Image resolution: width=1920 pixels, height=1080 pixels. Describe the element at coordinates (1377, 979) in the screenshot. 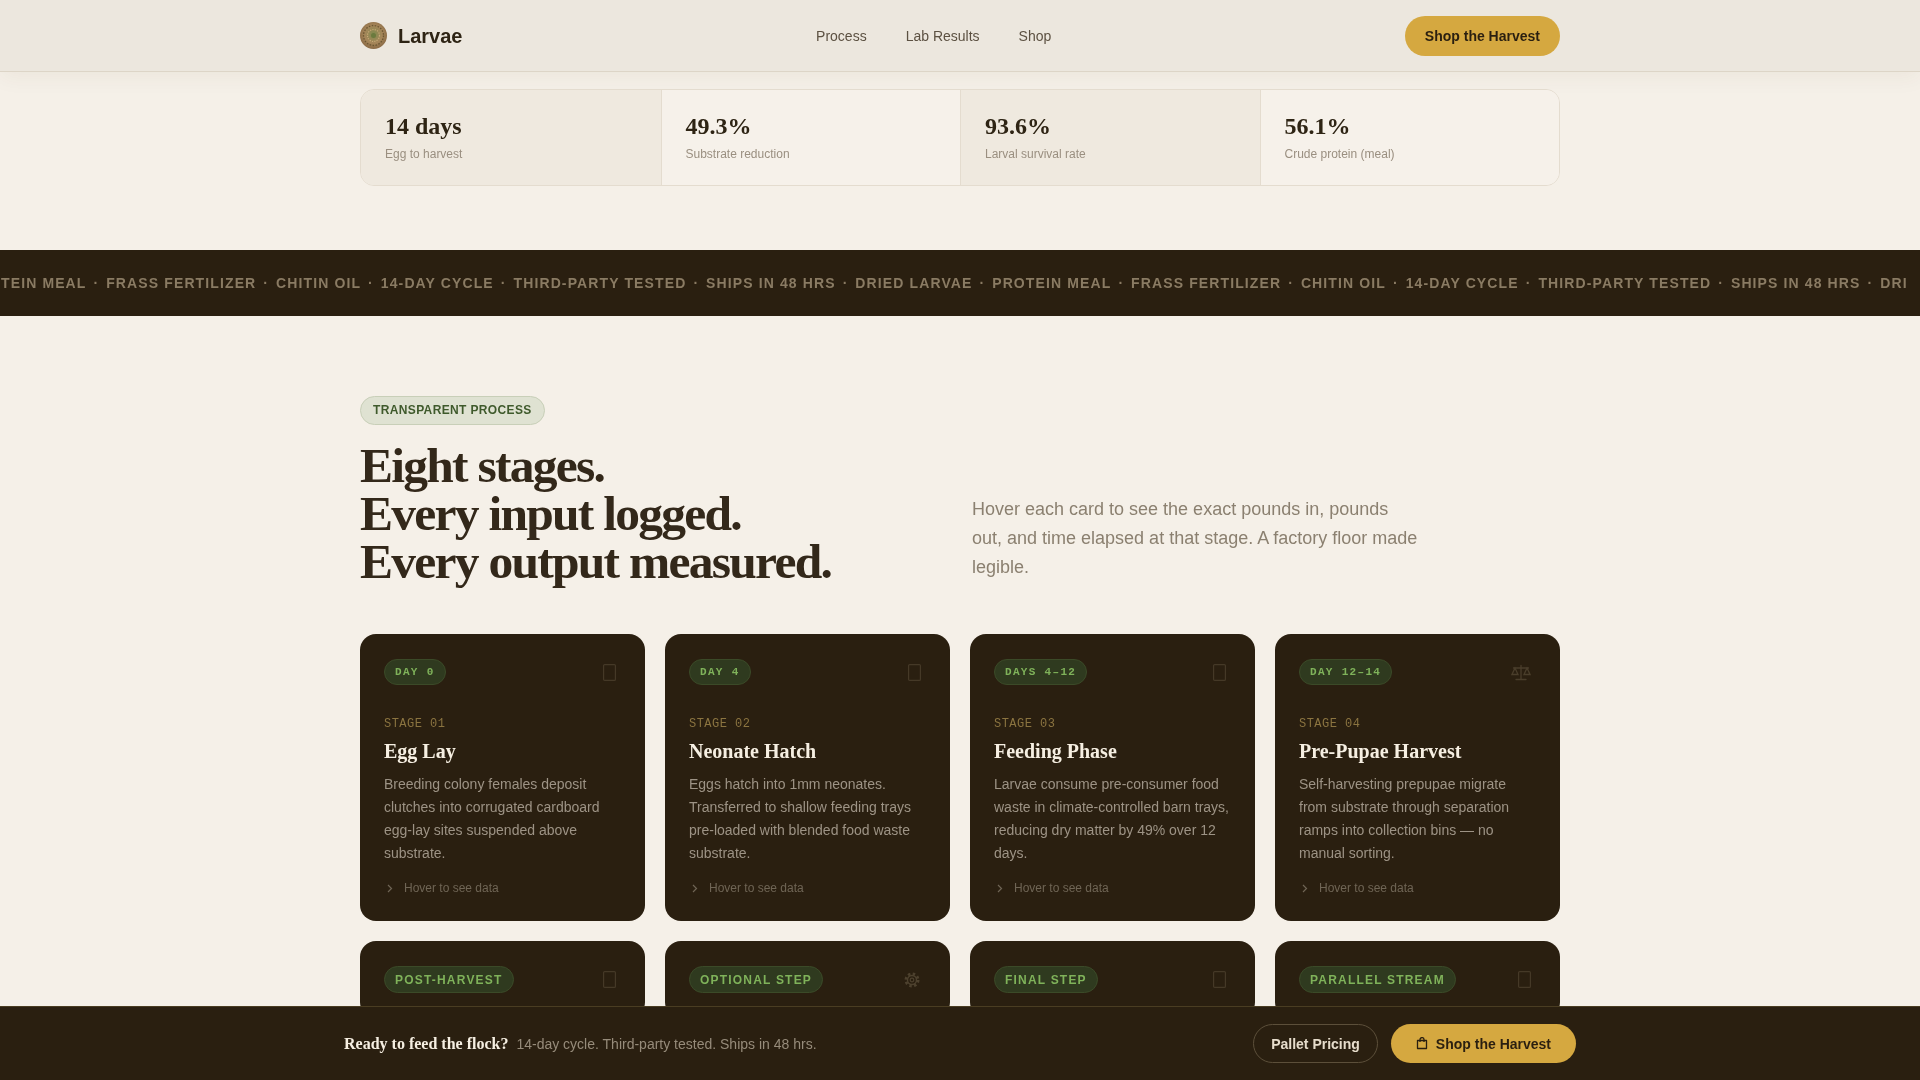

I see `stage-tag: PARALLEL STREAM` at that location.